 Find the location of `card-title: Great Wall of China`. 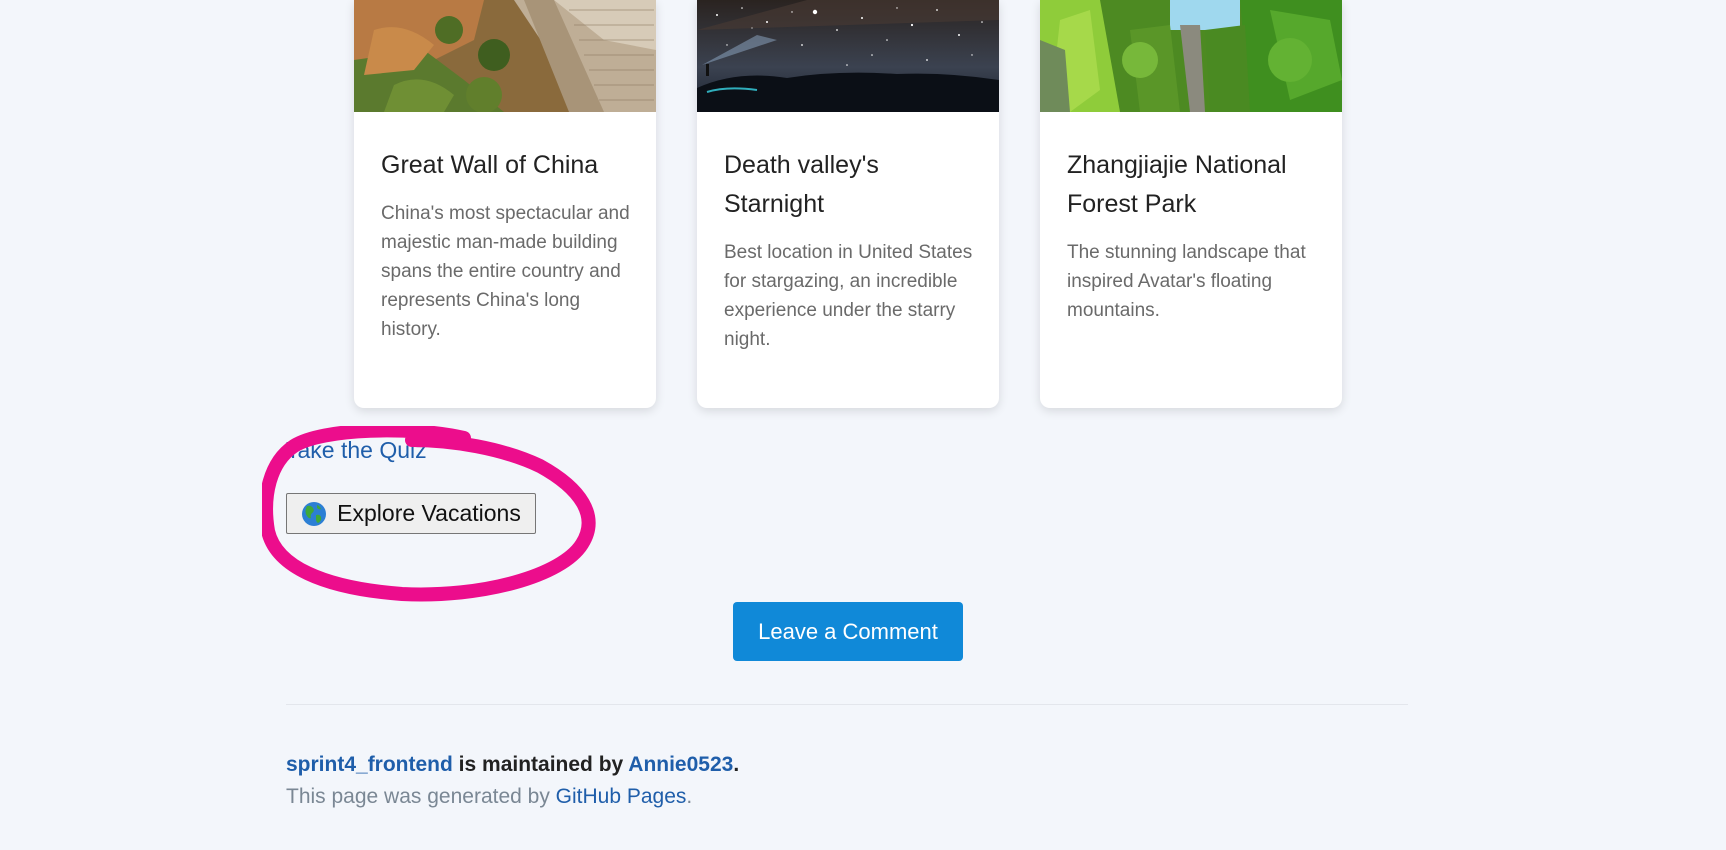

card-title: Great Wall of China is located at coordinates (490, 165).